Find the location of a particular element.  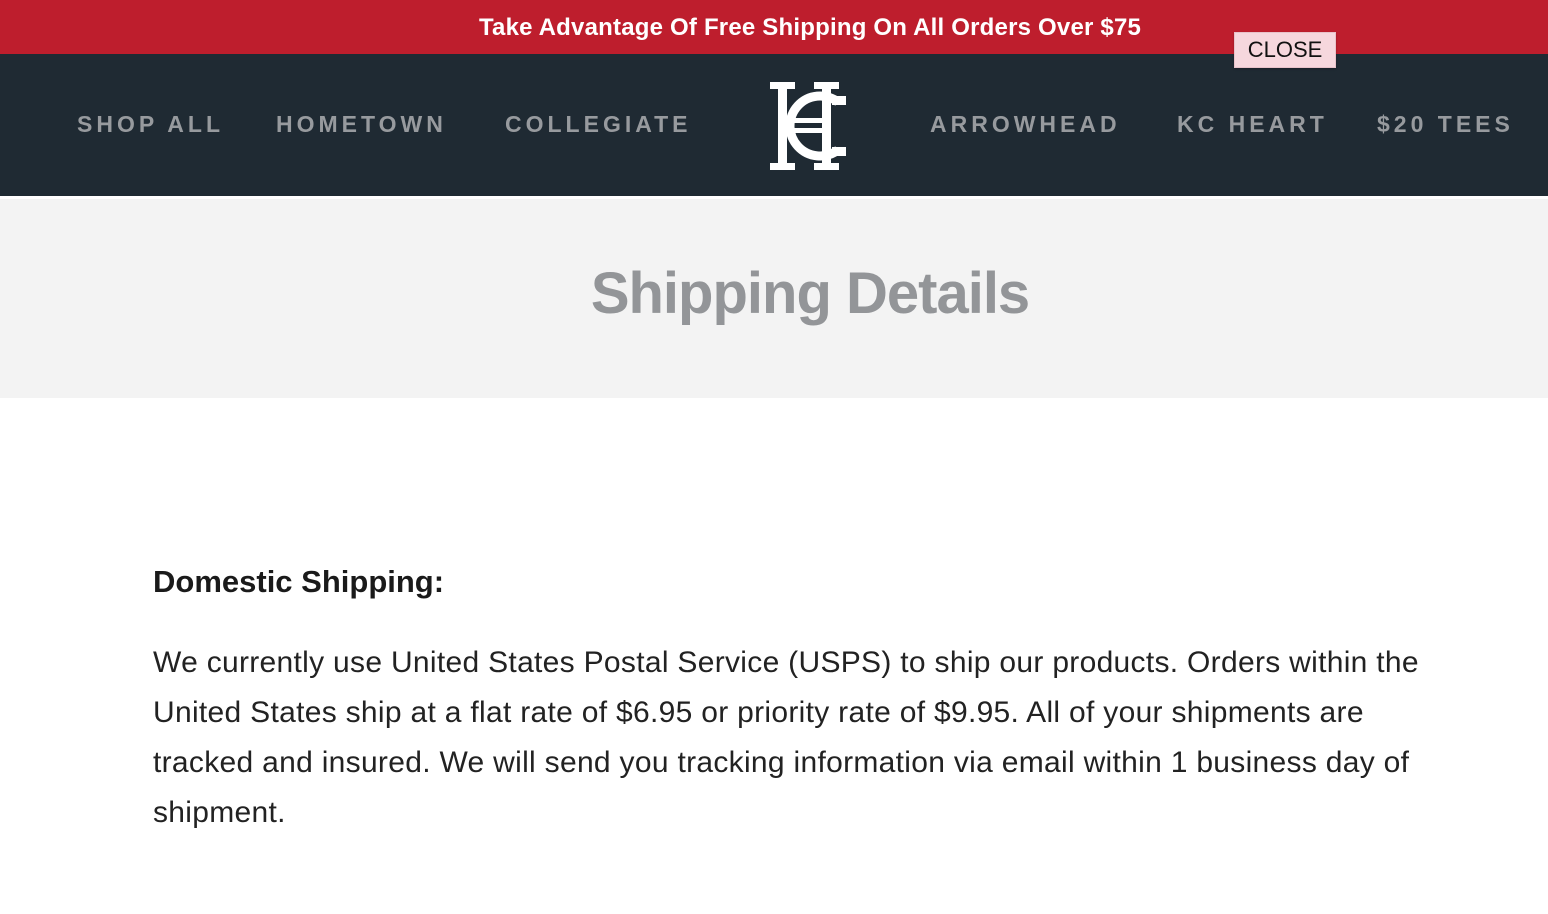

hc-monogram-logo-icon is located at coordinates (808, 126).